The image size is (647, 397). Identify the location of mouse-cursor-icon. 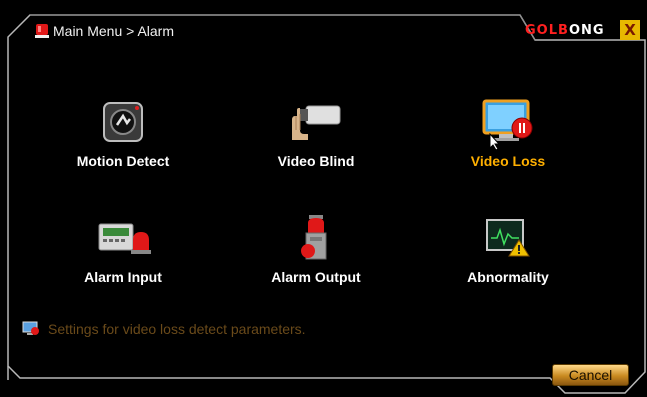
(495, 142).